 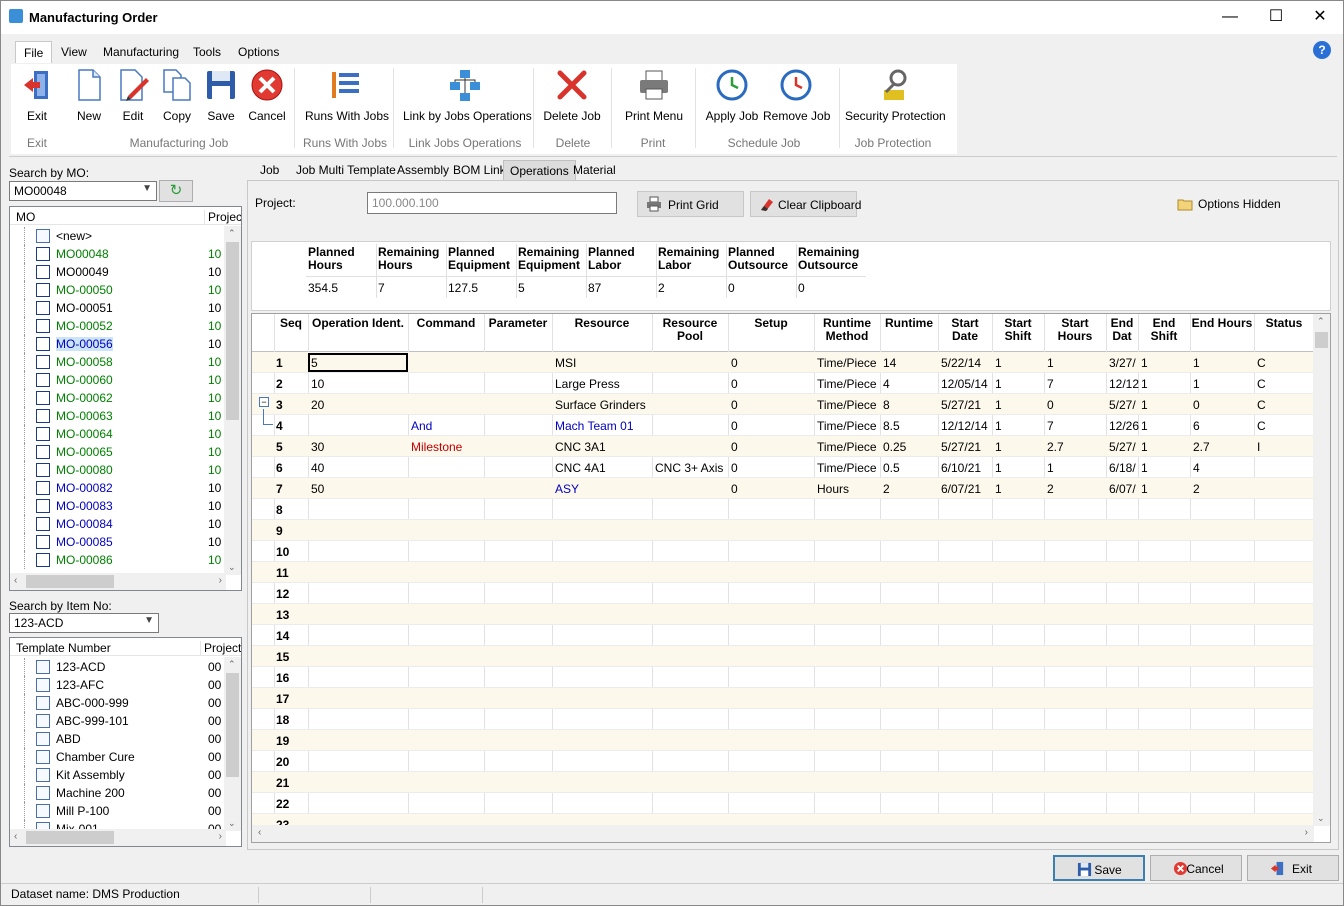 What do you see at coordinates (317, 468) in the screenshot?
I see `cell-op: 40` at bounding box center [317, 468].